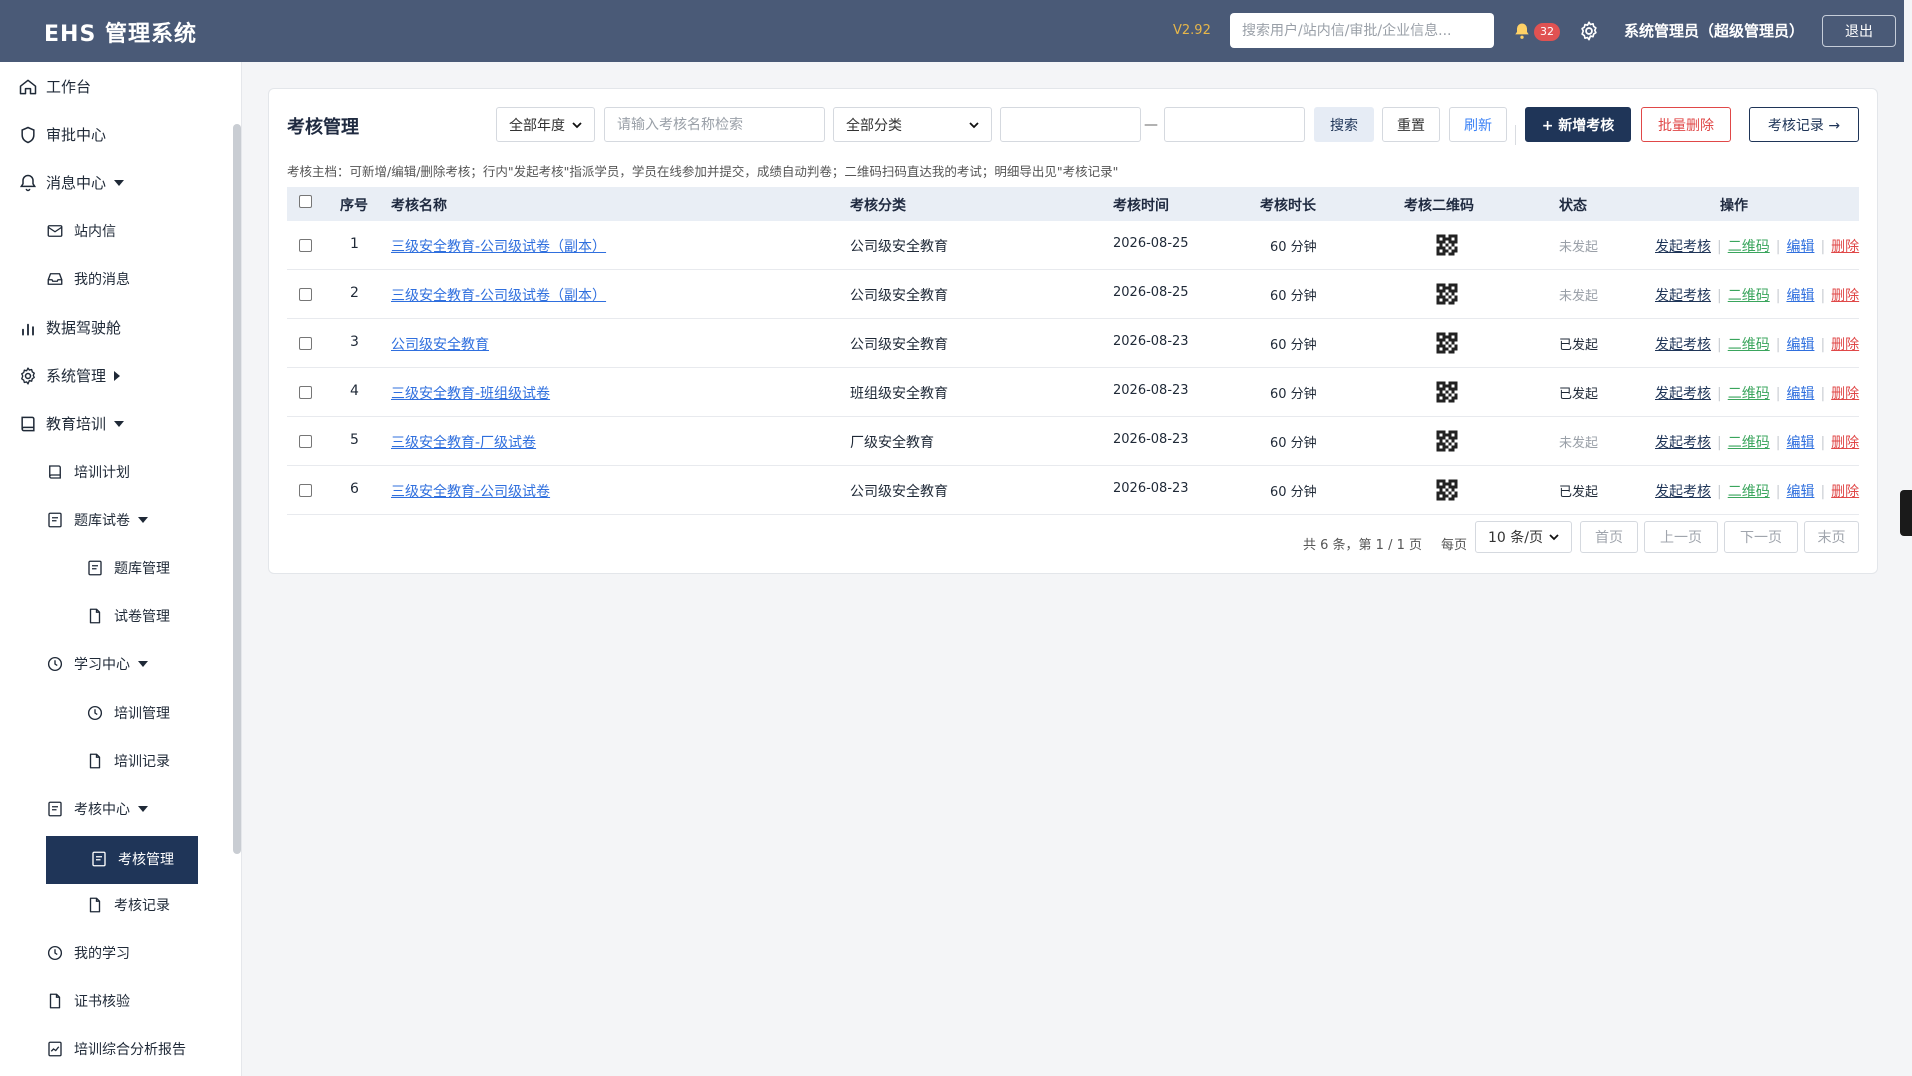 The height and width of the screenshot is (1076, 1912). Describe the element at coordinates (1344, 124) in the screenshot. I see `search-button: 搜索` at that location.